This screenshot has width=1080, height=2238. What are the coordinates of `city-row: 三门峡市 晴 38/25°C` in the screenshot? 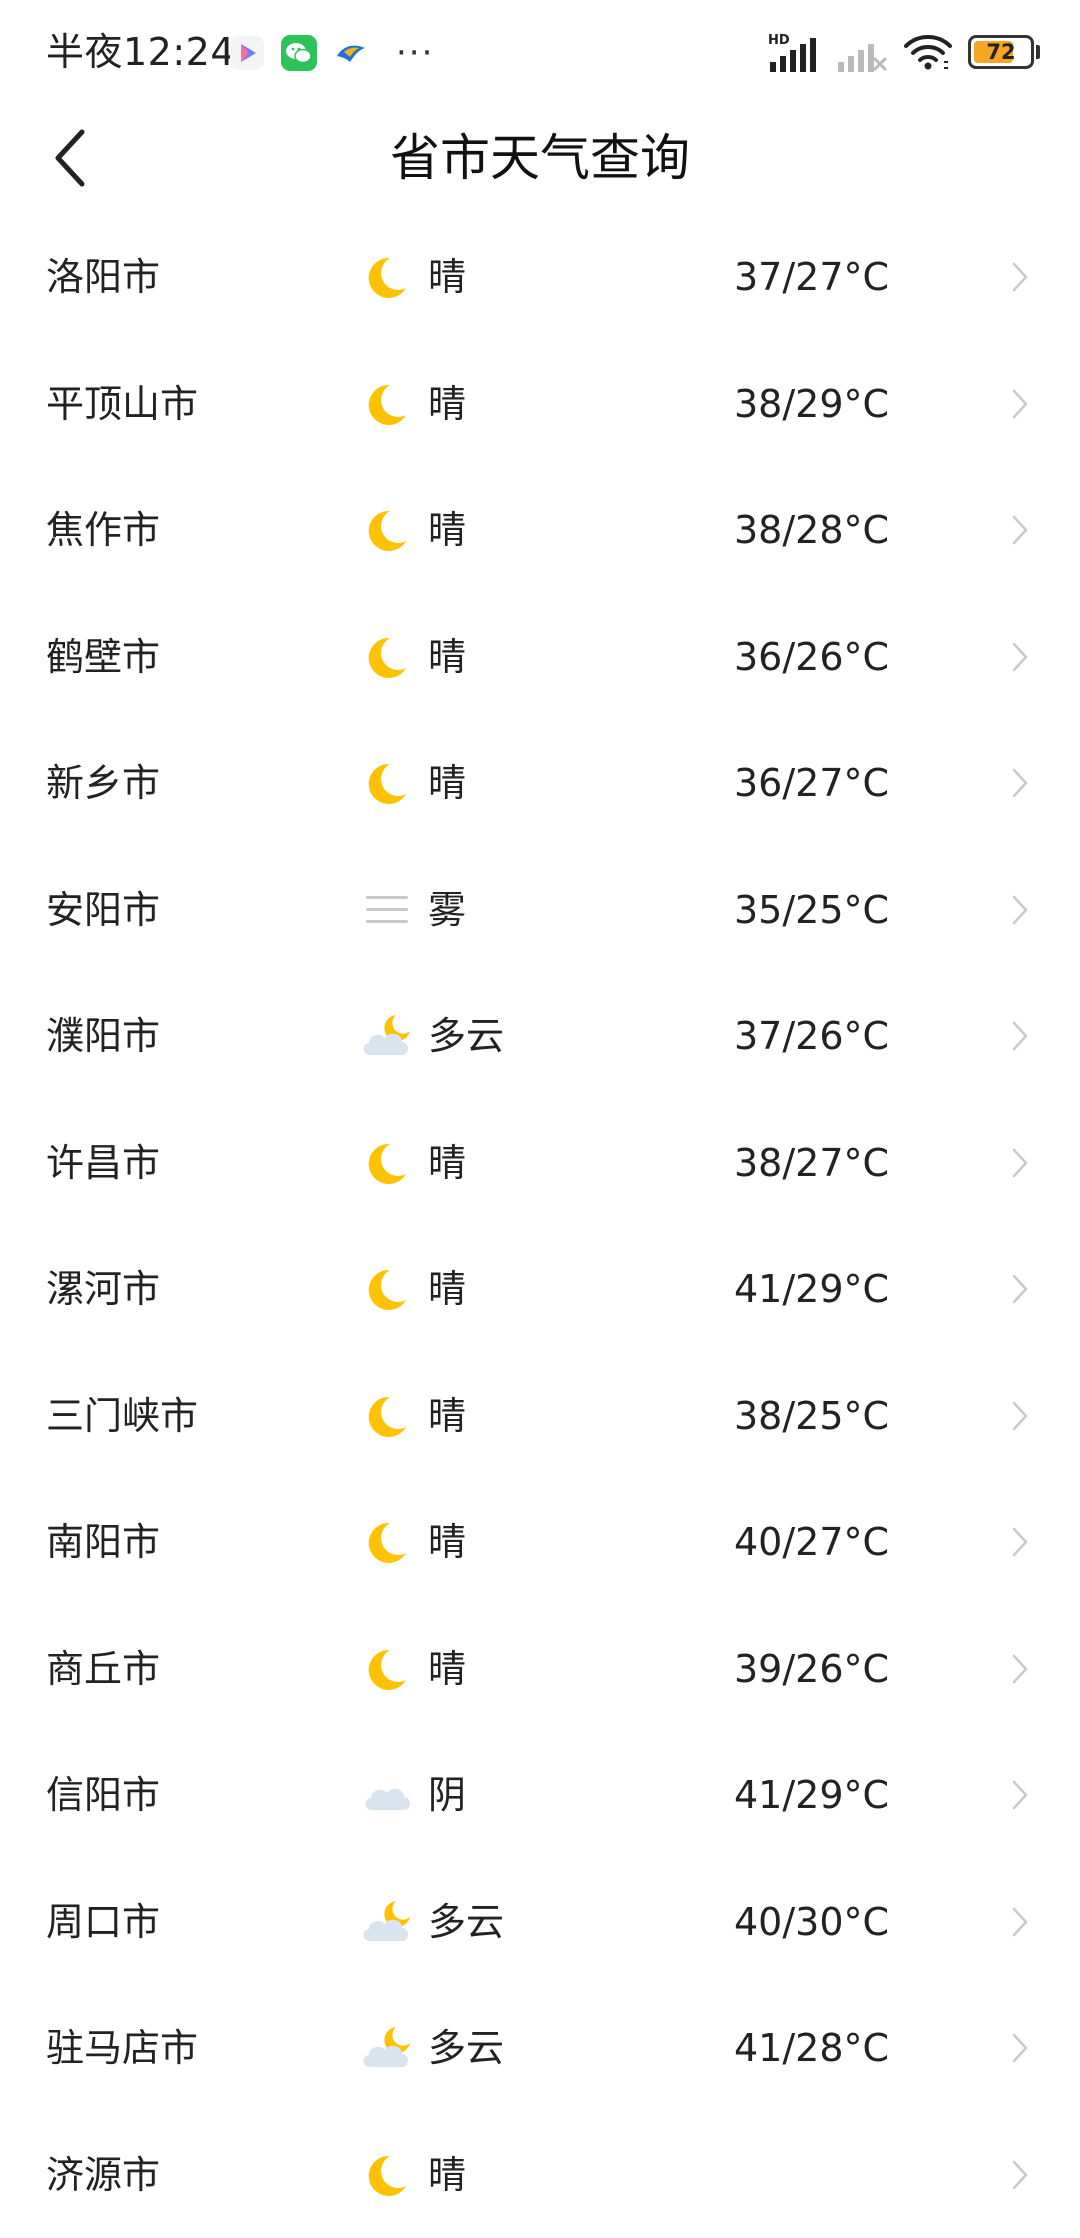 It's located at (540, 1416).